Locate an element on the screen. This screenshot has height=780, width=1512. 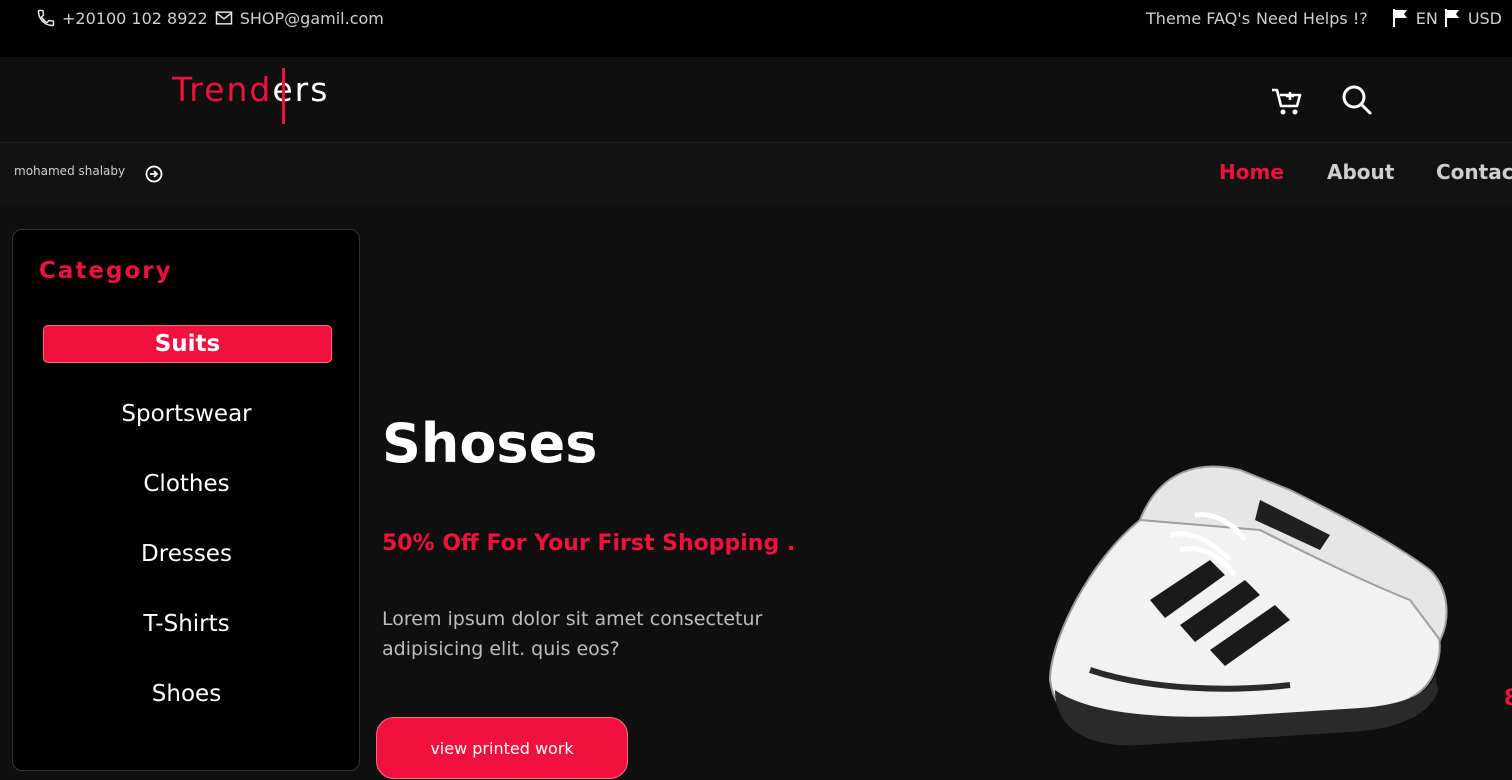
faq-link: Theme FAQ's is located at coordinates (1198, 18).